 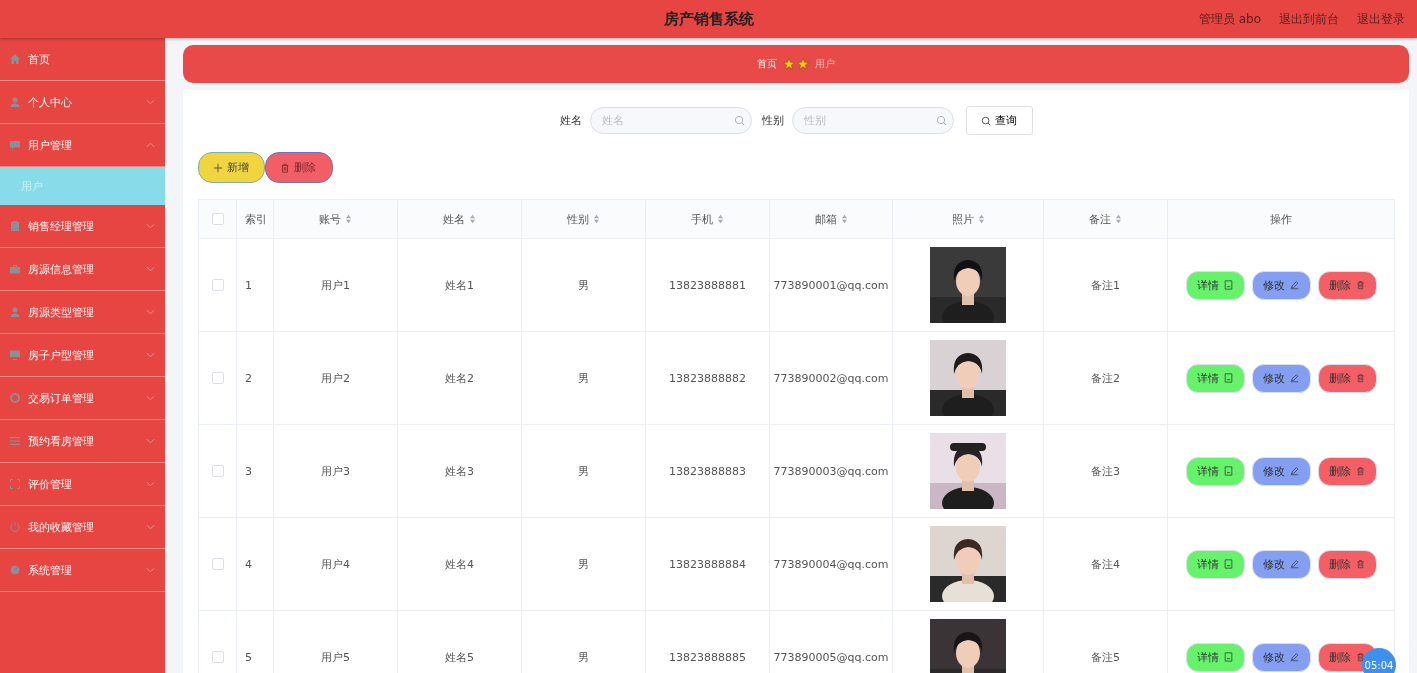 What do you see at coordinates (82, 226) in the screenshot?
I see `sidebar-item: 销售经理管理` at bounding box center [82, 226].